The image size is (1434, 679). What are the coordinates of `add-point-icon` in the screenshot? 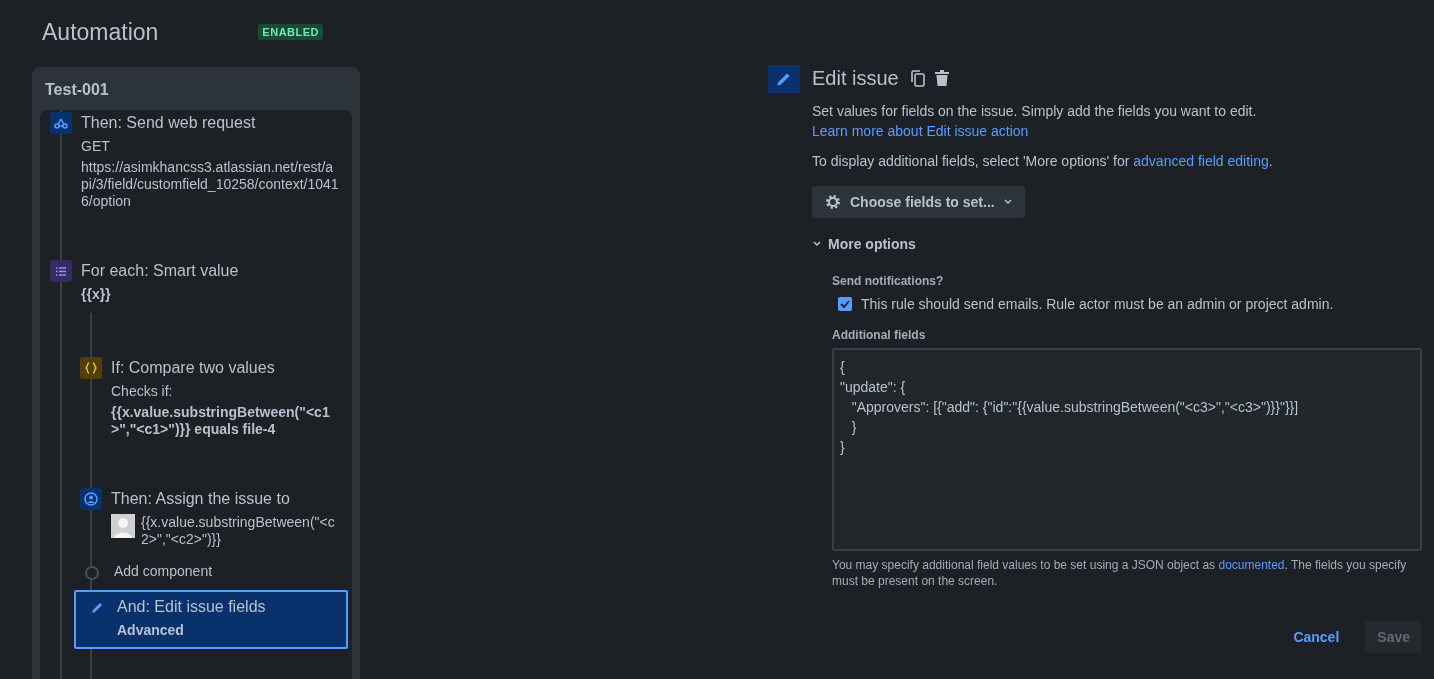 It's located at (92, 573).